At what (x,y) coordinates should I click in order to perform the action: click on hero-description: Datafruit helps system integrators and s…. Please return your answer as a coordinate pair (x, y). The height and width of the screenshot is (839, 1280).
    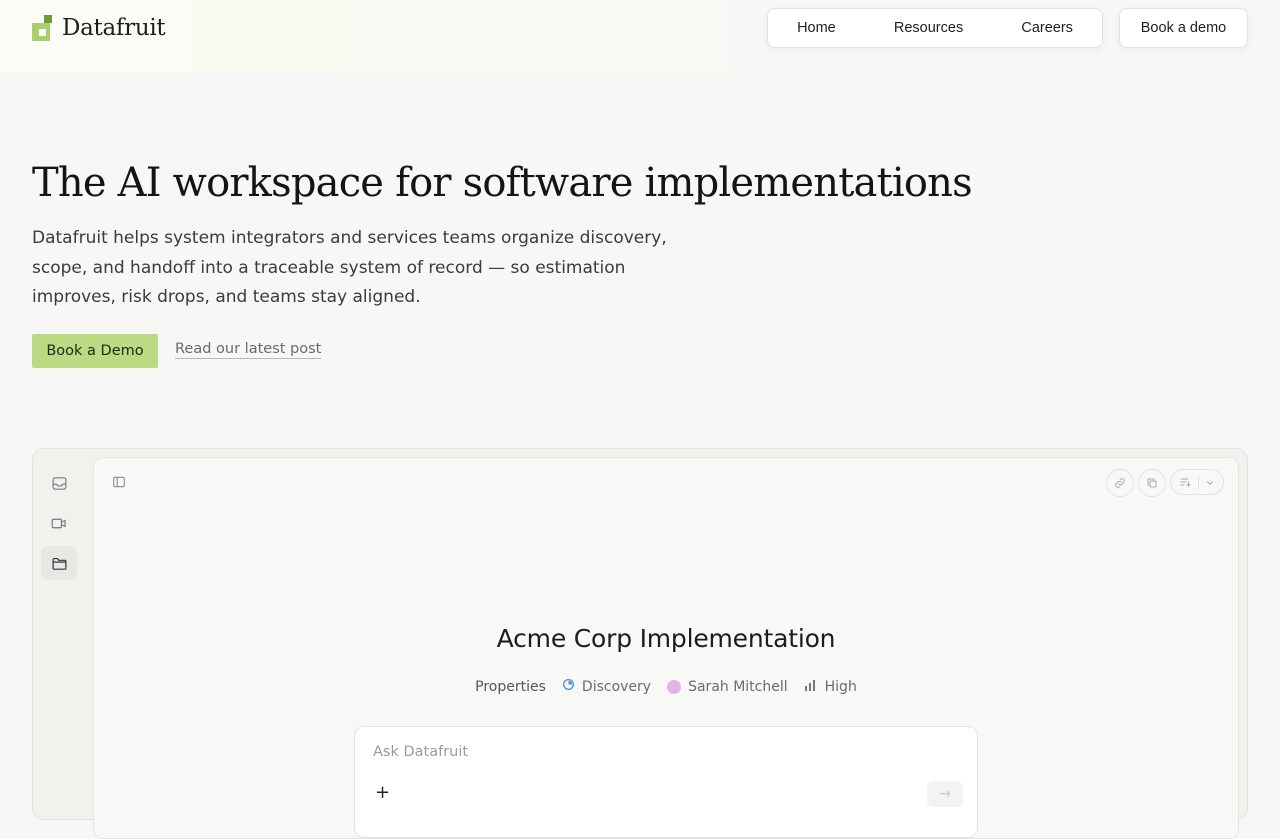
    Looking at the image, I should click on (349, 267).